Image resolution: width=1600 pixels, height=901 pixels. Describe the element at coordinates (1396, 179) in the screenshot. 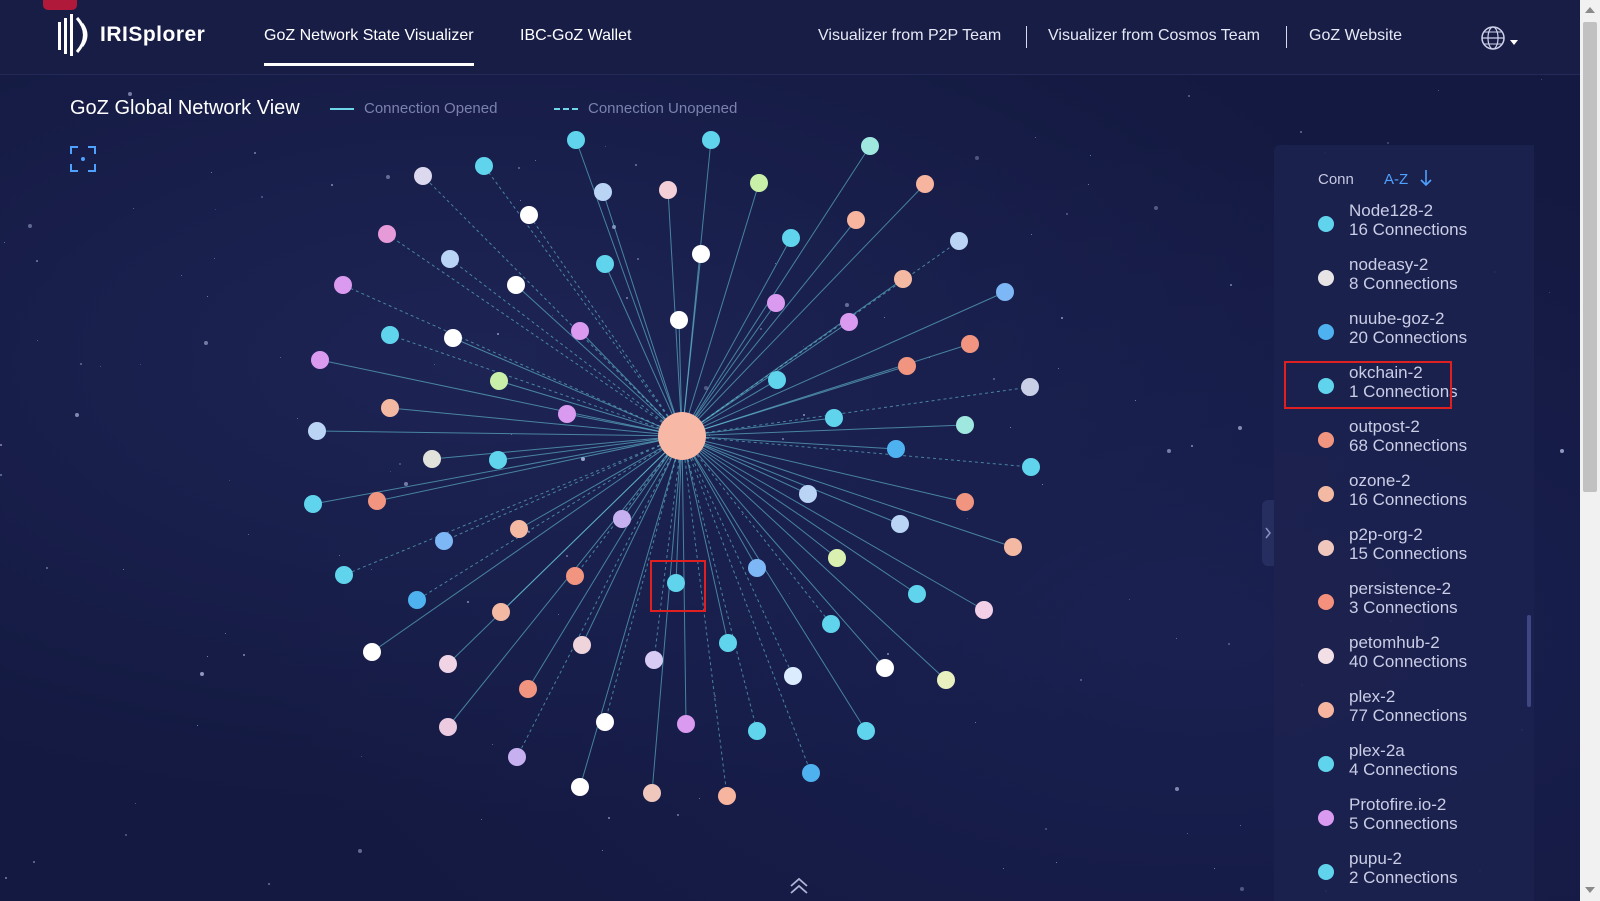

I see `sort-alphabetical-tab: A-Z` at that location.